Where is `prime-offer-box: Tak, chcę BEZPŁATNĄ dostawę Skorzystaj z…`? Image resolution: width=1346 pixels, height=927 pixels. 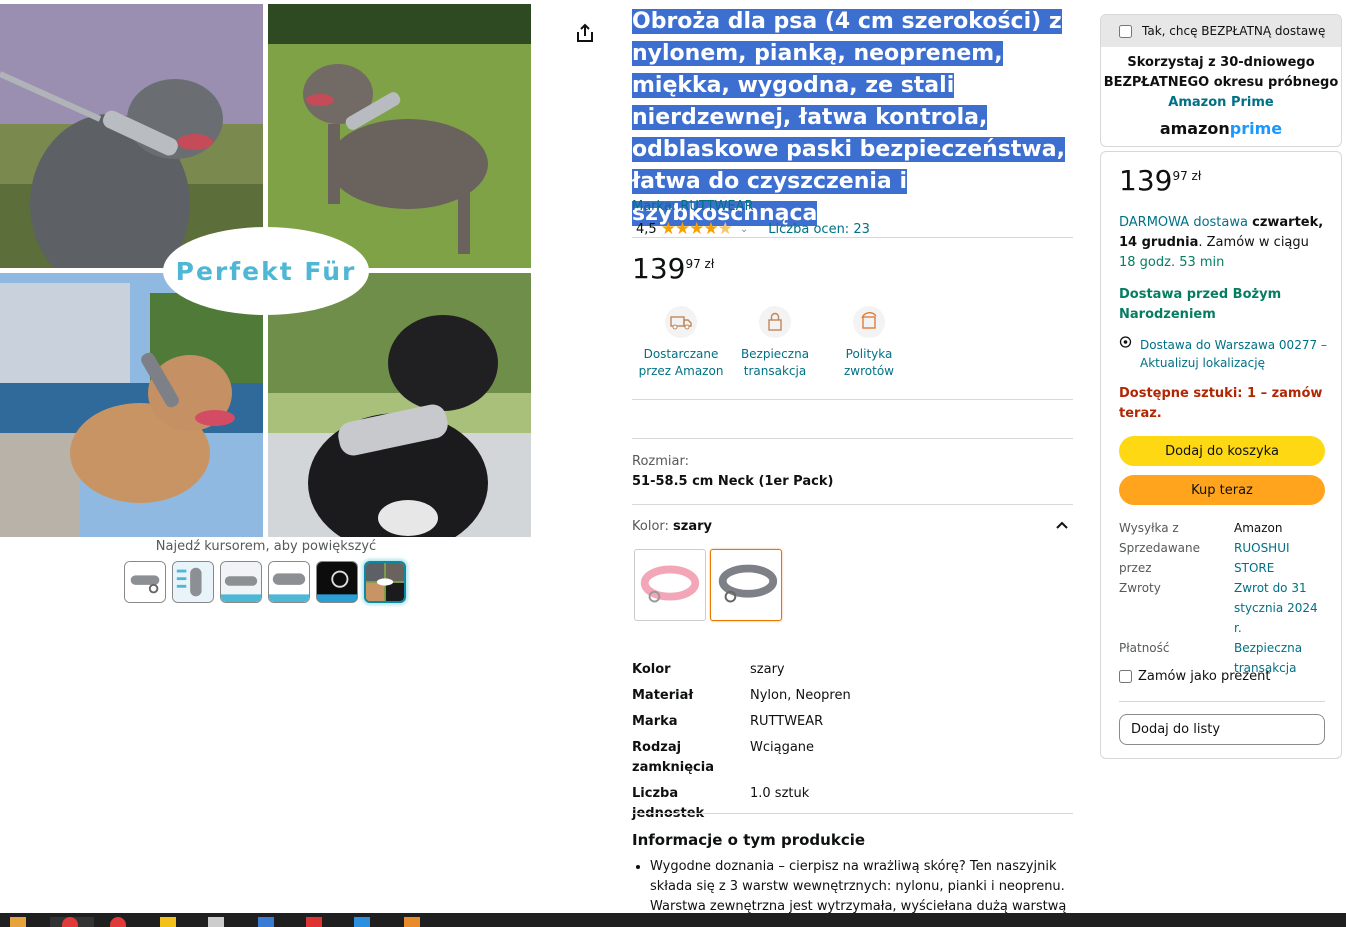 prime-offer-box: Tak, chcę BEZPŁATNĄ dostawę Skorzystaj z… is located at coordinates (1221, 80).